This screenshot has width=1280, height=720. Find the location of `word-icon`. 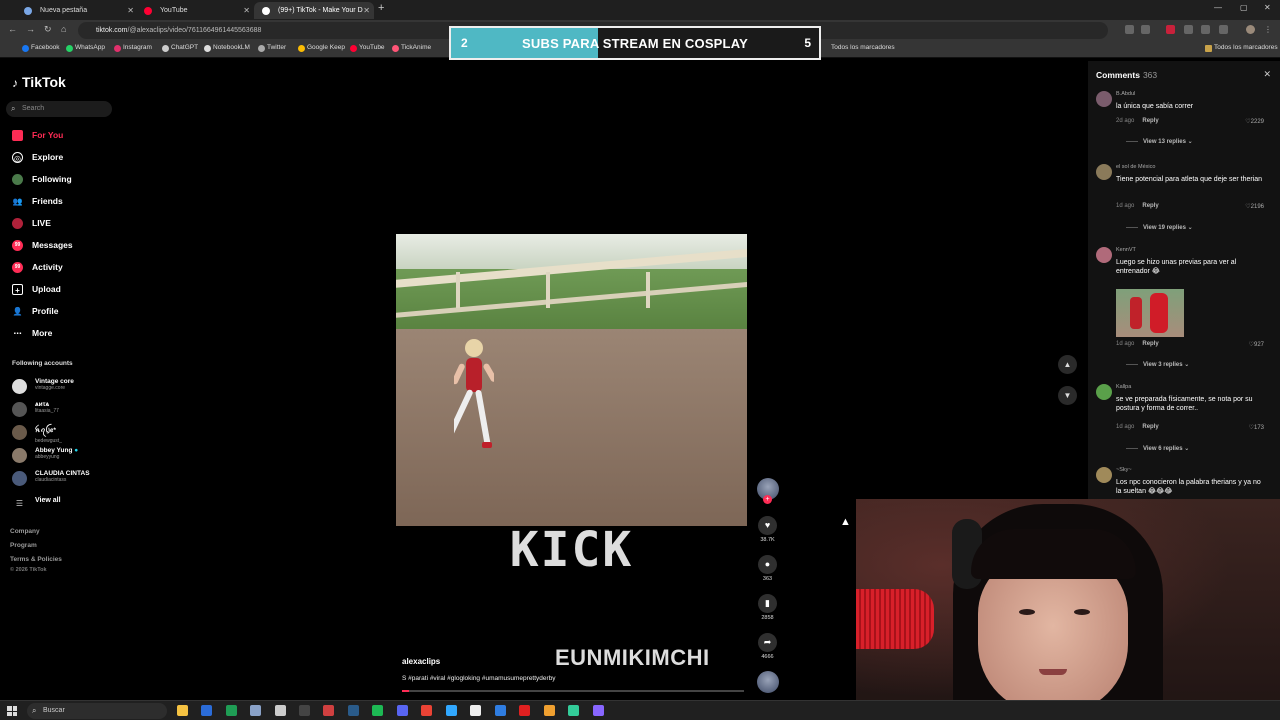

word-icon is located at coordinates (206, 710).